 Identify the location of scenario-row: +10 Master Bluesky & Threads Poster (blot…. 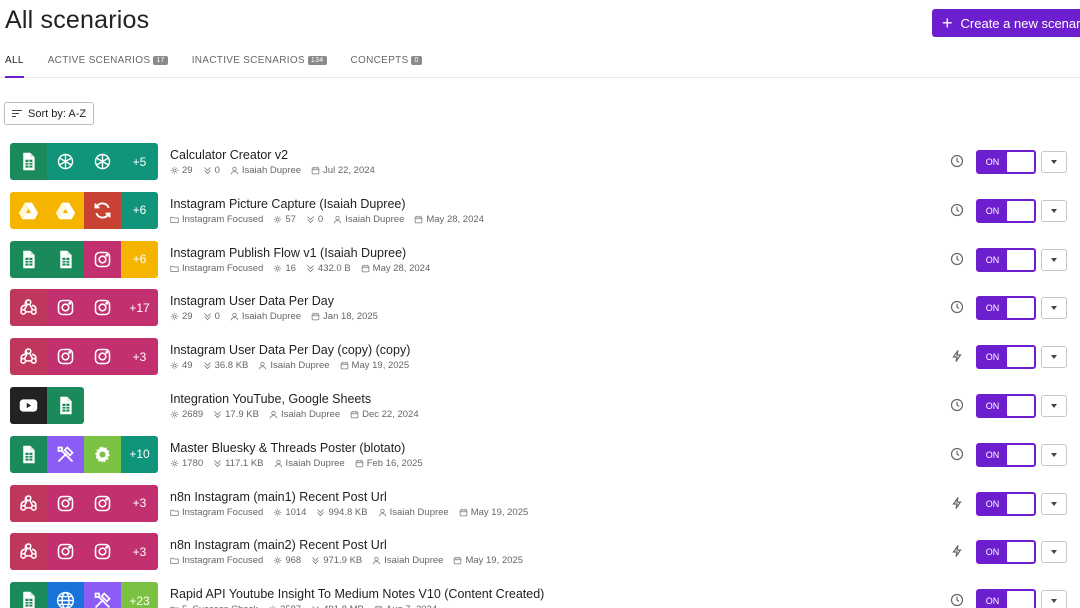
(540, 459).